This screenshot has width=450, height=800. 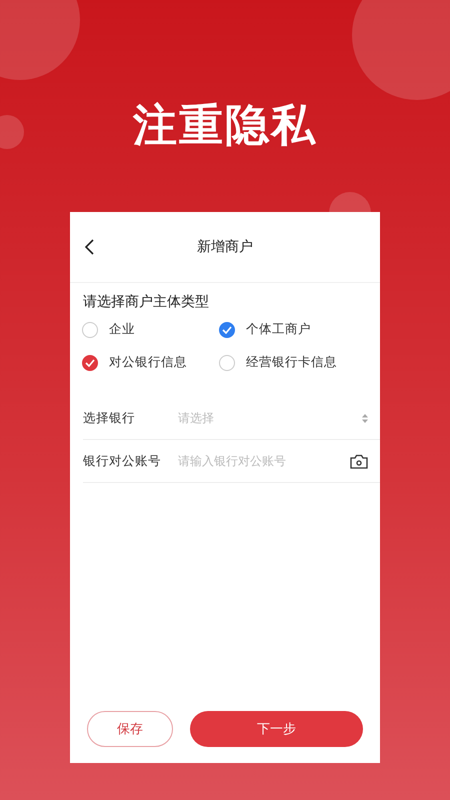 I want to click on section-title: 请选择商户主体类型, so click(x=146, y=302).